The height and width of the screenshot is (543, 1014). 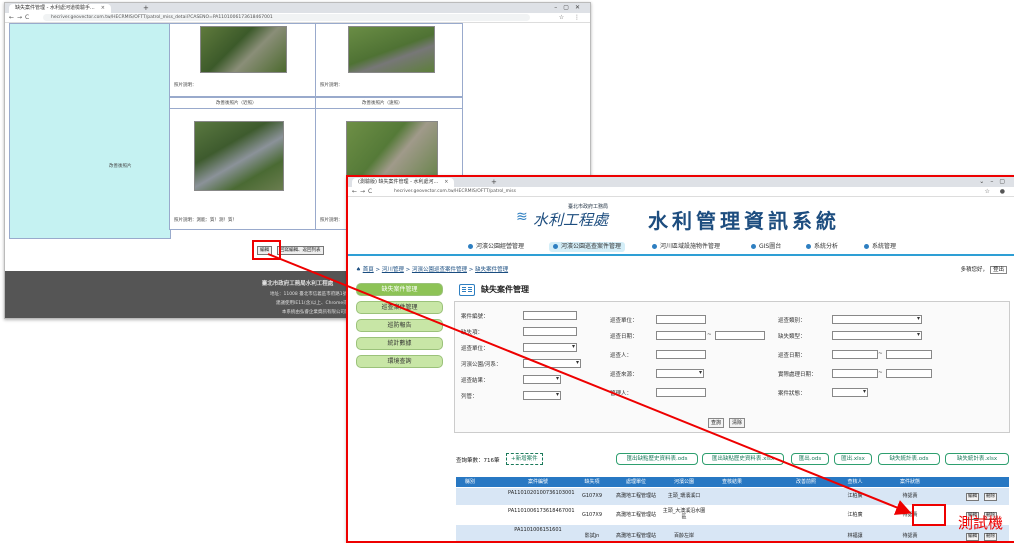 I want to click on window-controls: –▢✕, so click(x=570, y=8).